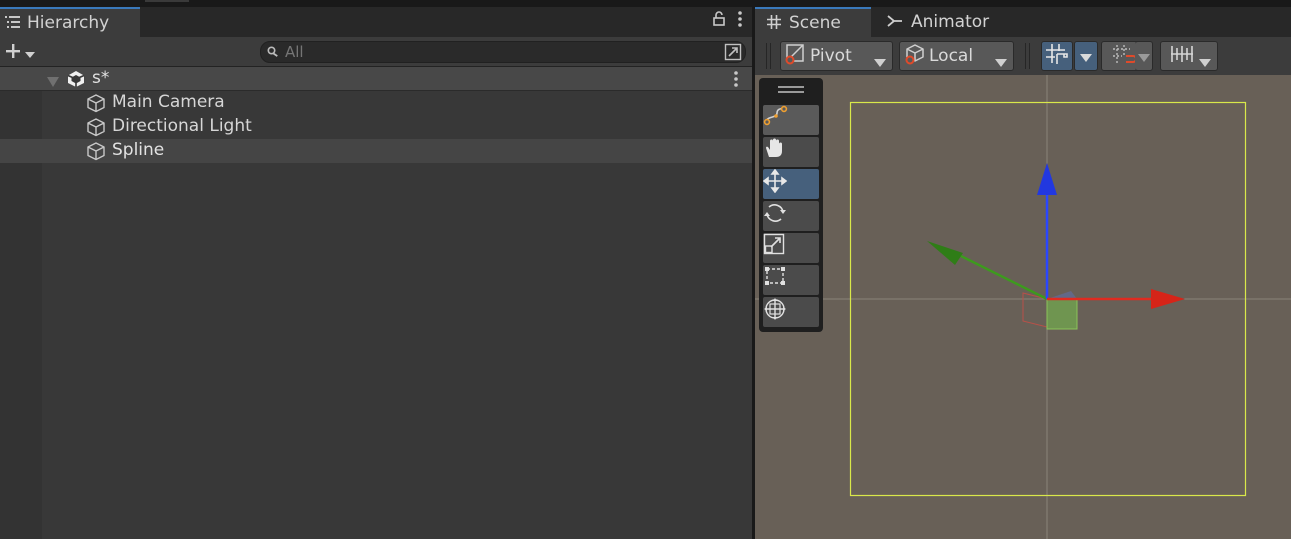  What do you see at coordinates (791, 89) in the screenshot?
I see `overlay-drag-handle` at bounding box center [791, 89].